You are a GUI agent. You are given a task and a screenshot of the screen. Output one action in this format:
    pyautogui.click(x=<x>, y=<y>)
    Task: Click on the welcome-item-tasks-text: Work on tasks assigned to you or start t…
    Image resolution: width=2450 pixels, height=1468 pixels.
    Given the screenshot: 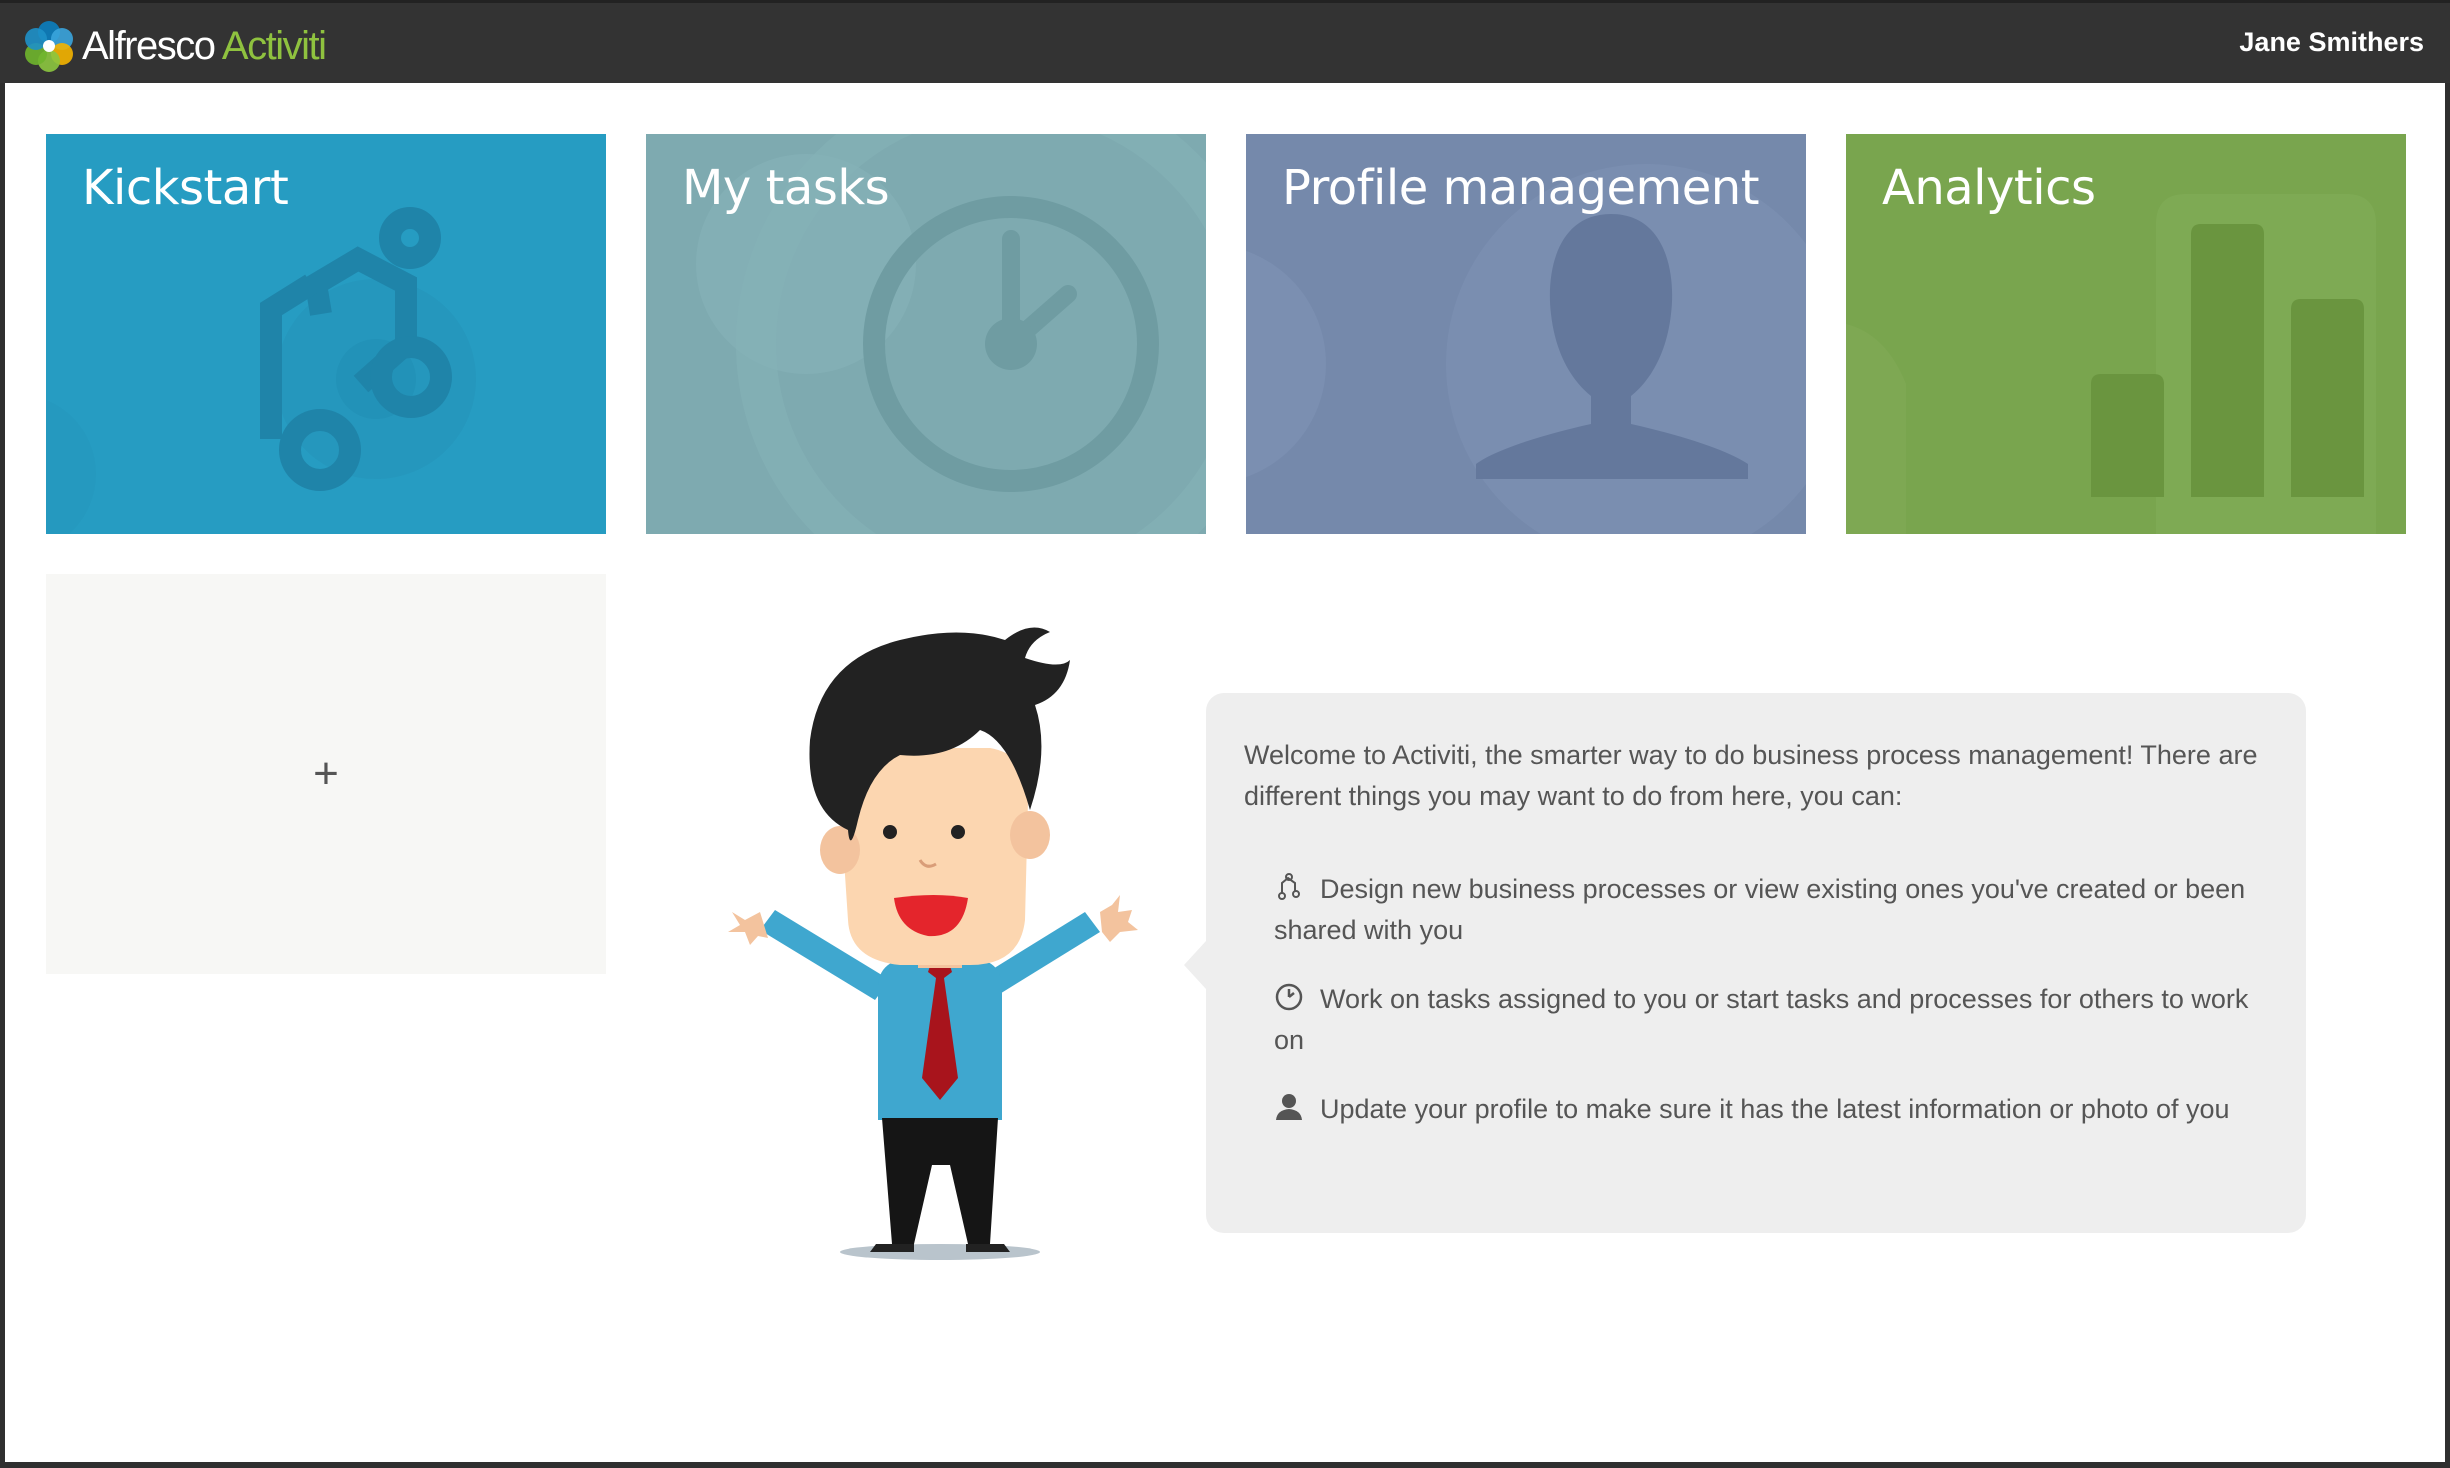 What is the action you would take?
    pyautogui.click(x=1761, y=1019)
    